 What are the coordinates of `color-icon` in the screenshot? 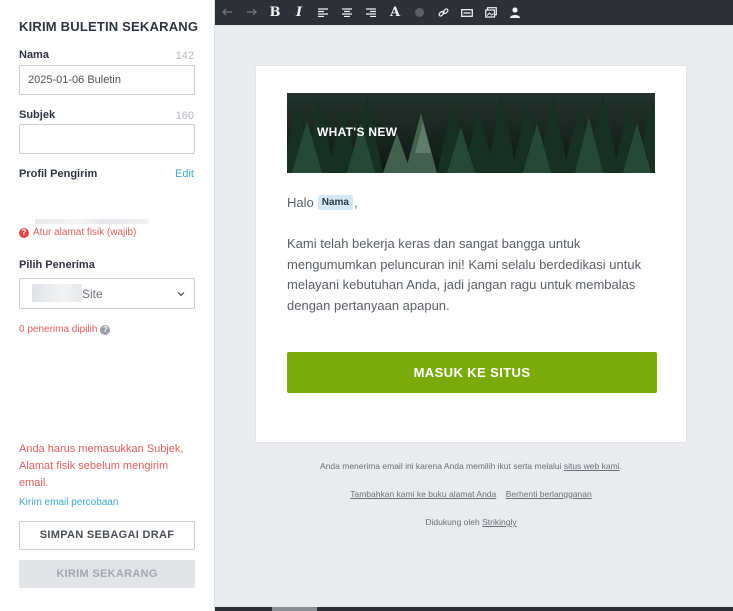 It's located at (419, 12).